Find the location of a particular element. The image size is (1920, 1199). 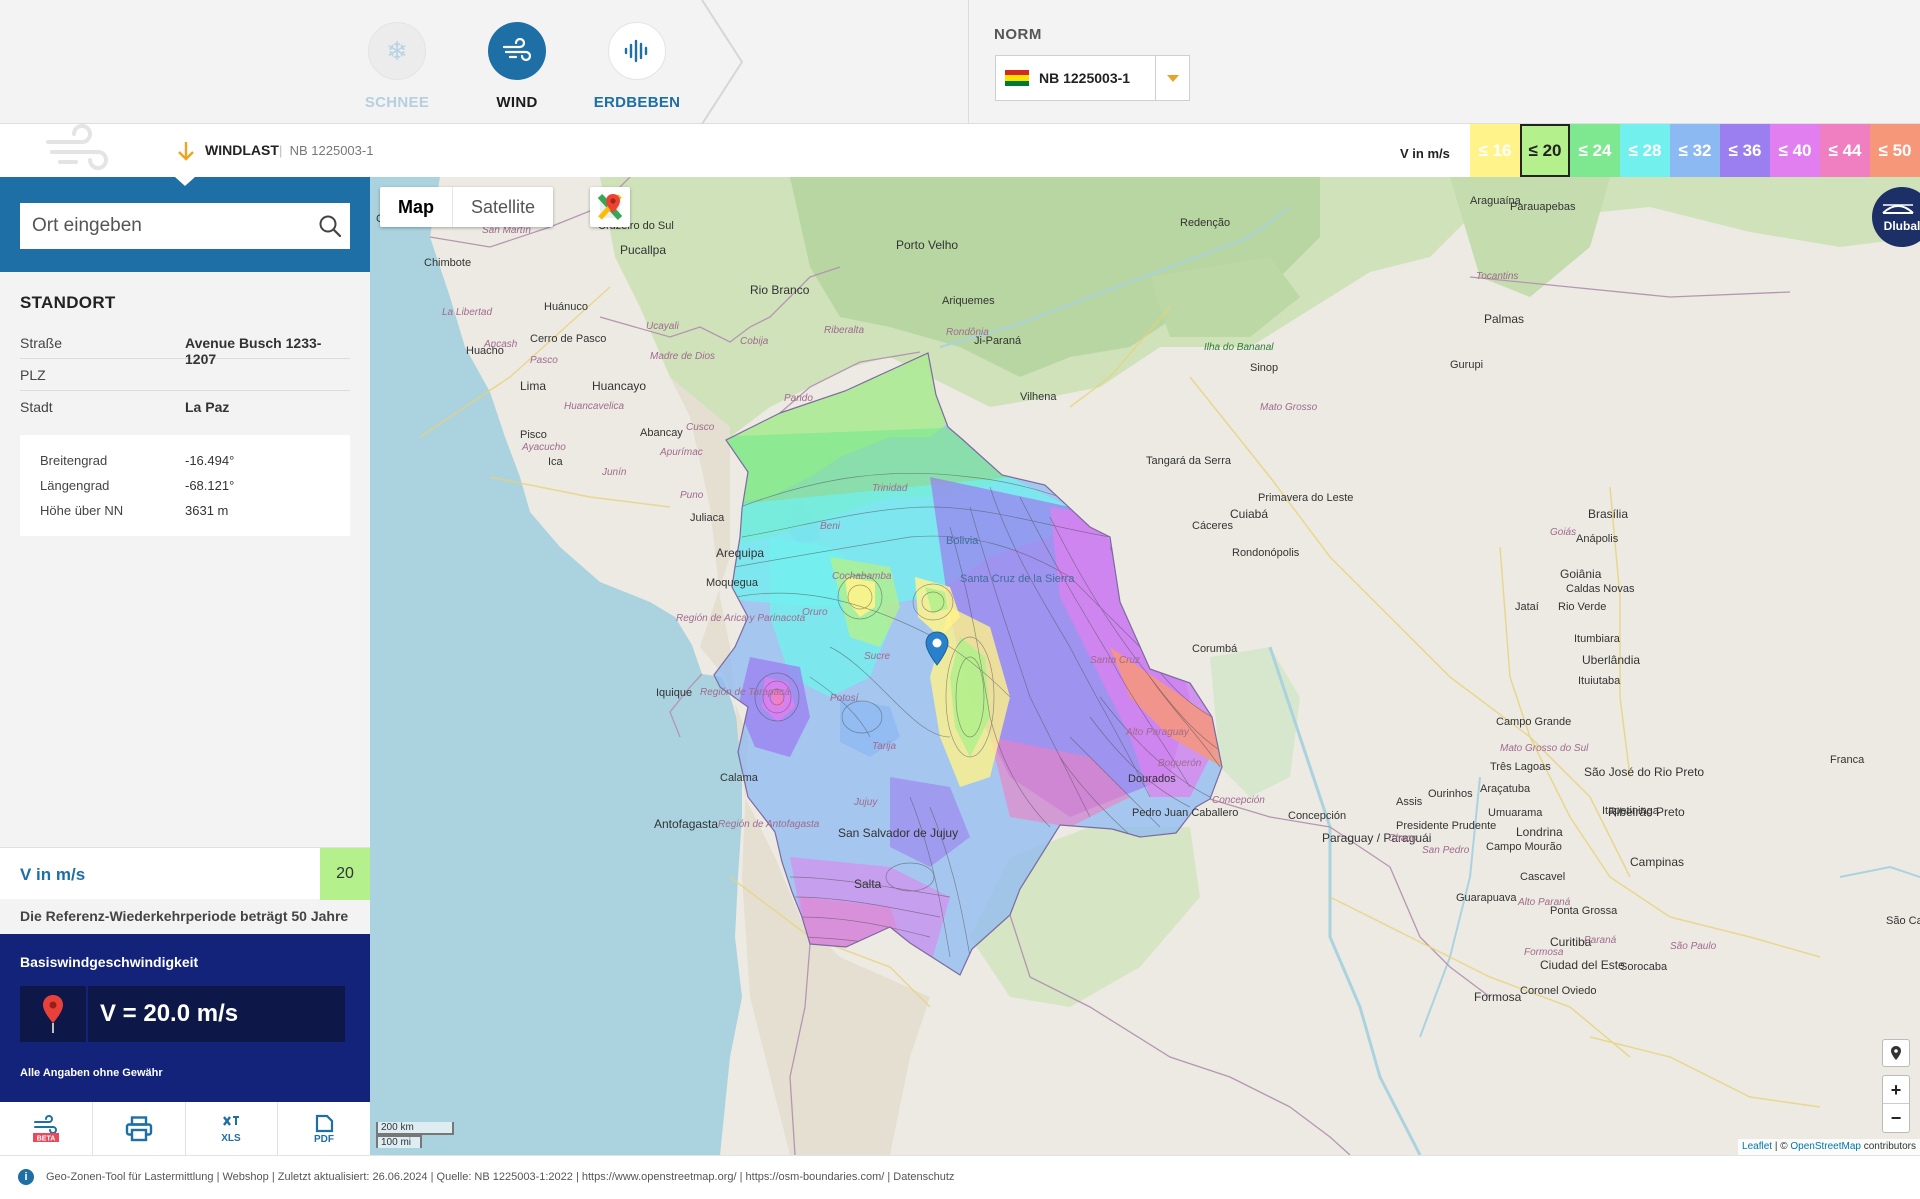

map-scale: 200 km 100 mi is located at coordinates (415, 1135).